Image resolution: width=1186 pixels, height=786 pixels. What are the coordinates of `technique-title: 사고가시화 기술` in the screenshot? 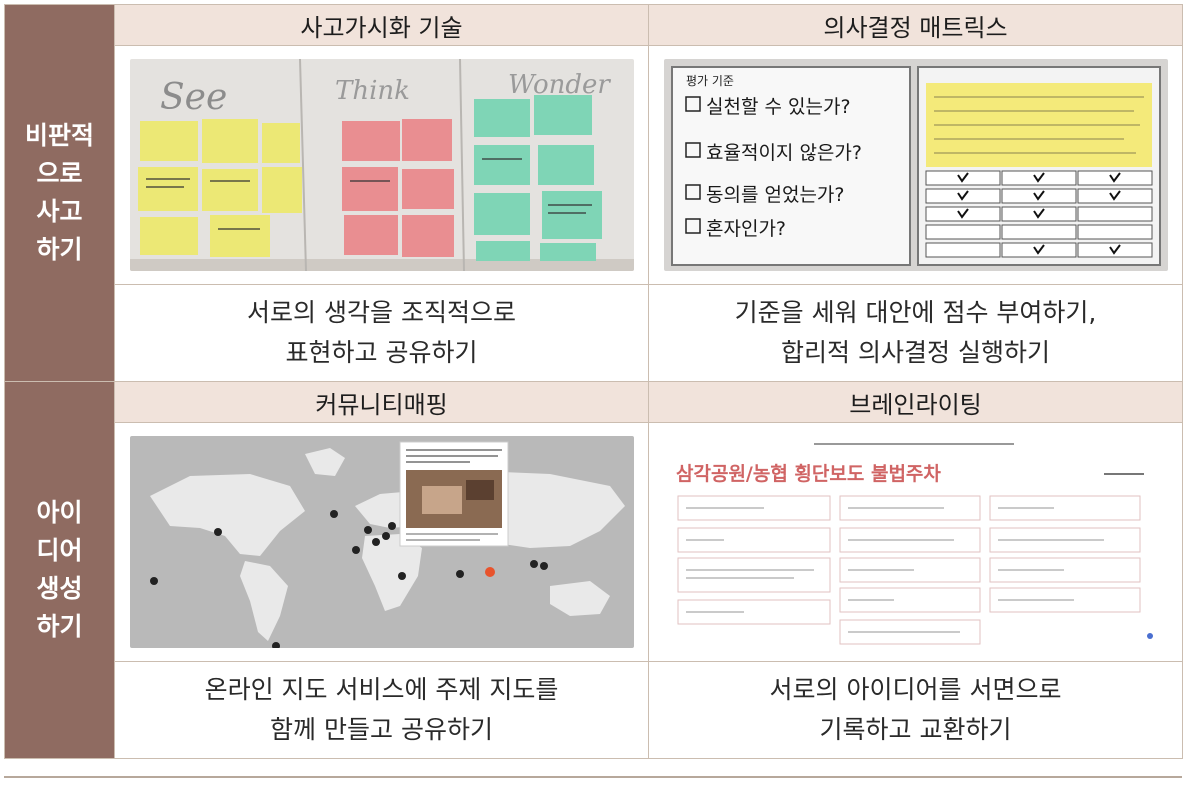 It's located at (381, 25).